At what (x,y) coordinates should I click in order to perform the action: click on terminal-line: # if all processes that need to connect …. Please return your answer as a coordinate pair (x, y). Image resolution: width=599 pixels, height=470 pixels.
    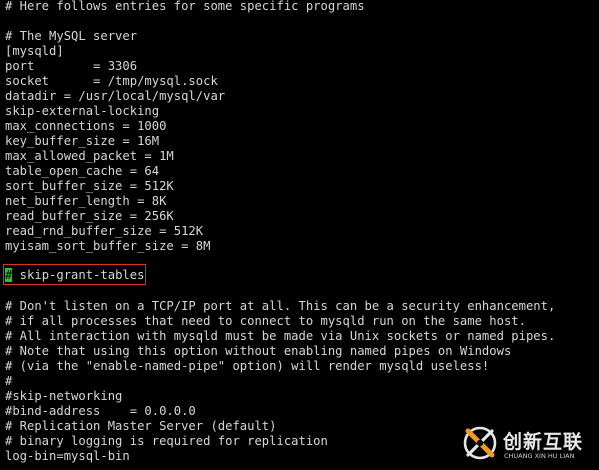
    Looking at the image, I should click on (265, 321).